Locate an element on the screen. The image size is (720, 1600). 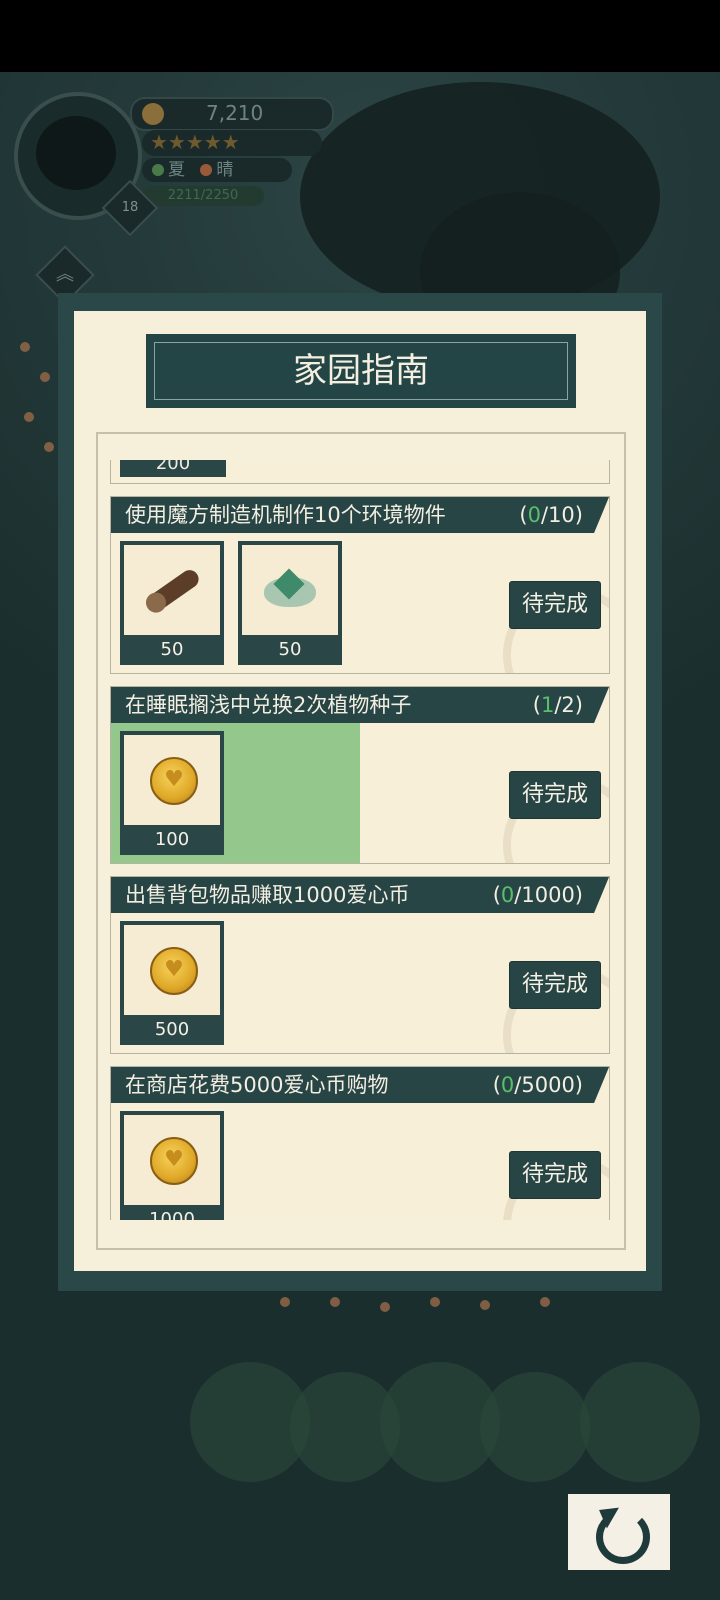
dialog-title-banner: 家园指南 is located at coordinates (361, 371).